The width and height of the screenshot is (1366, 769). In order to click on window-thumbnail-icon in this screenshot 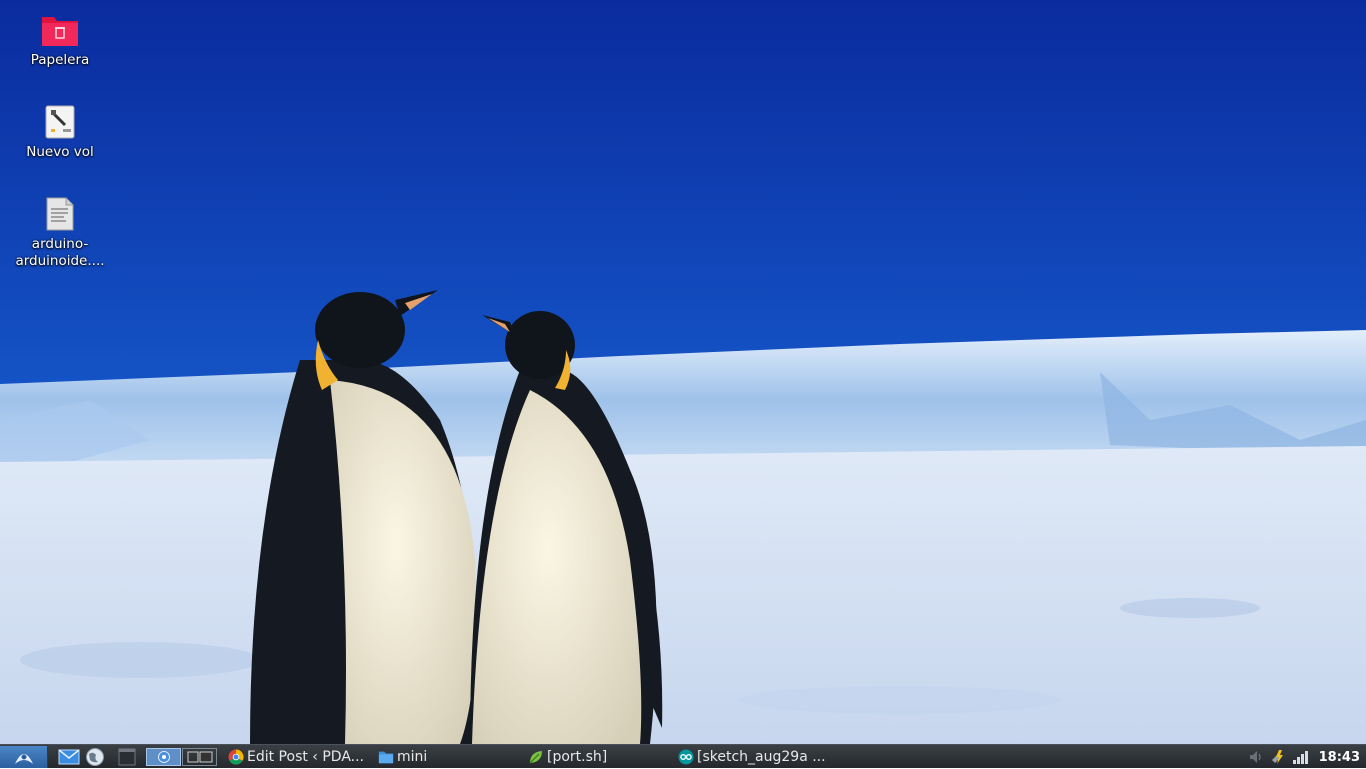, I will do `click(199, 756)`.